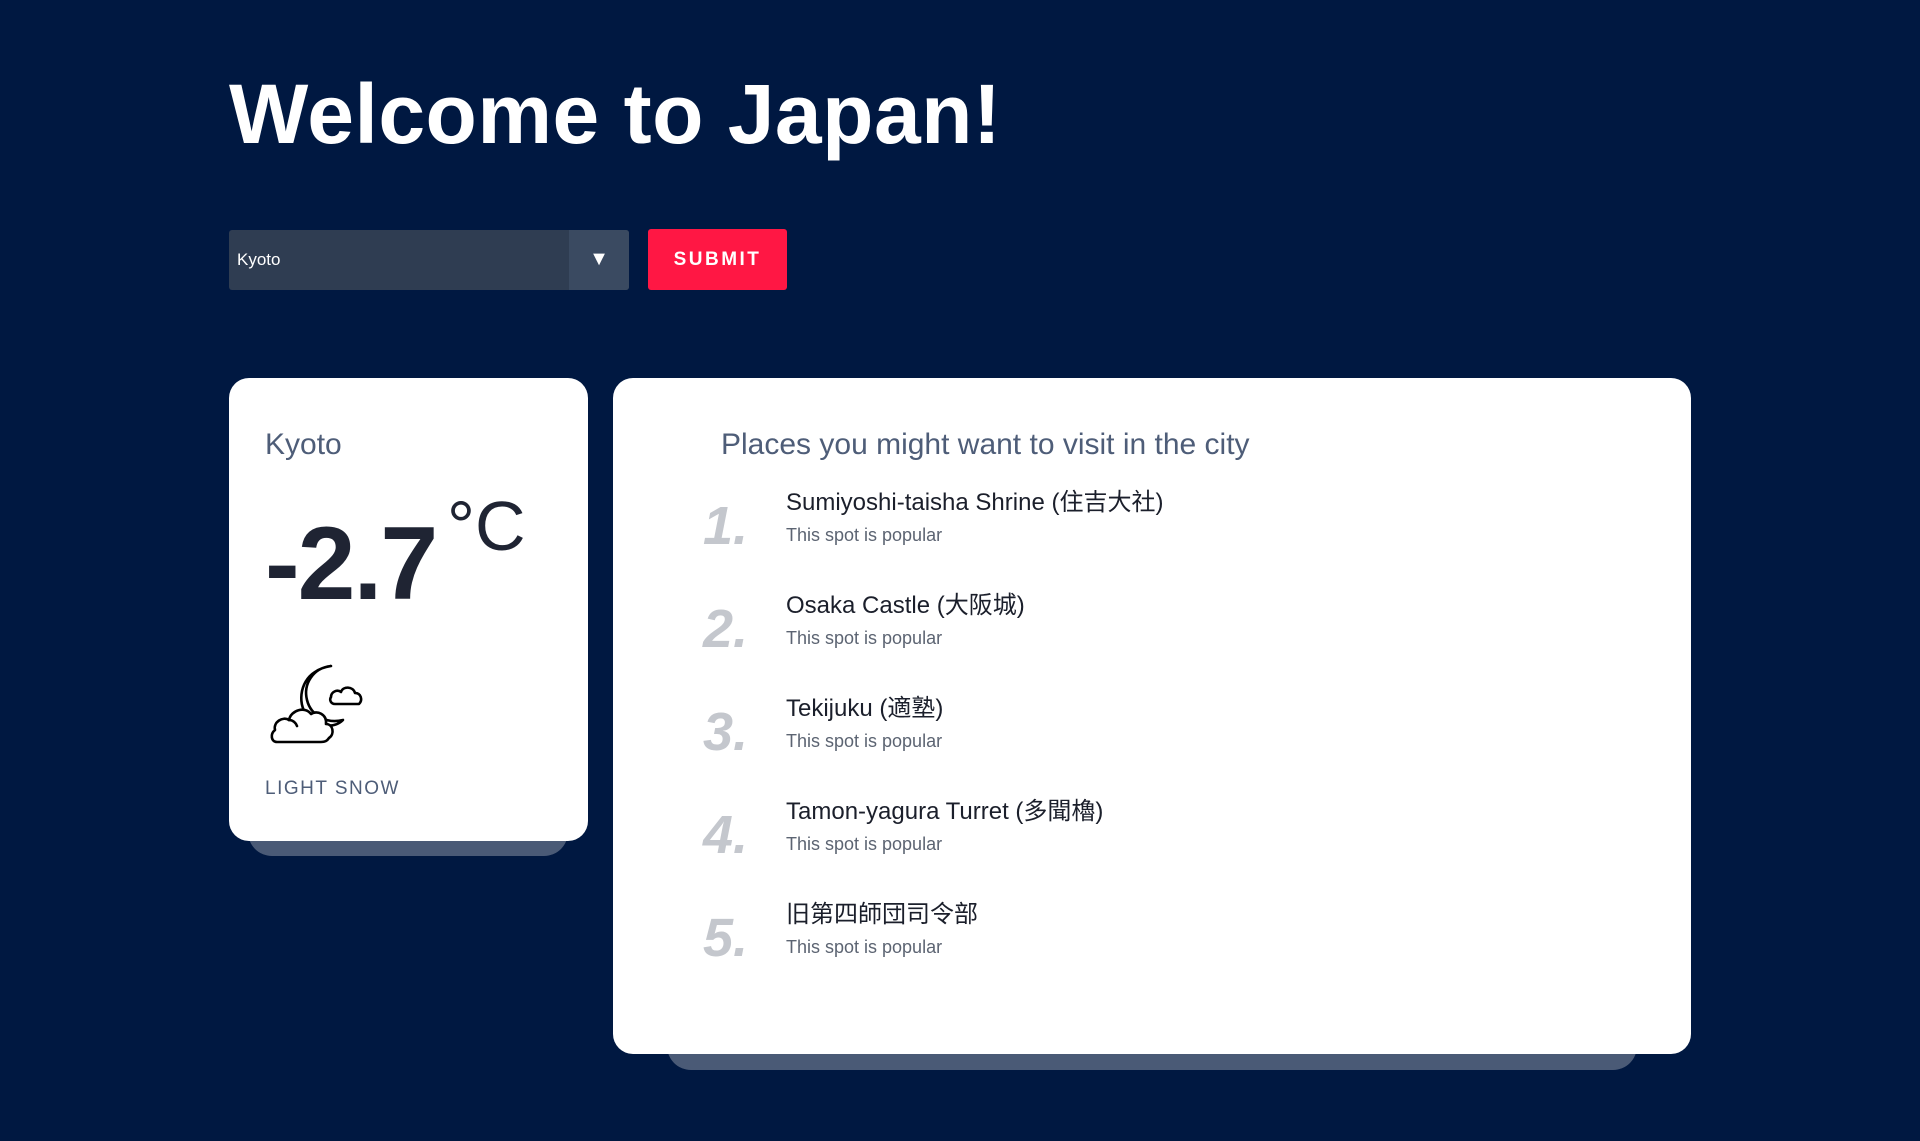 The width and height of the screenshot is (1920, 1141). I want to click on place-name: 旧第四師団司令部, so click(882, 914).